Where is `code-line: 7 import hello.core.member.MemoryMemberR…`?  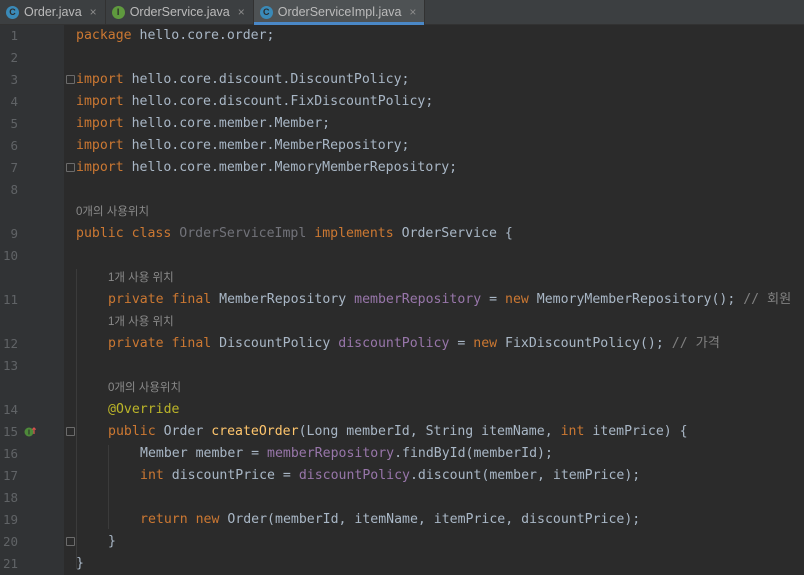 code-line: 7 import hello.core.member.MemoryMemberR… is located at coordinates (402, 168).